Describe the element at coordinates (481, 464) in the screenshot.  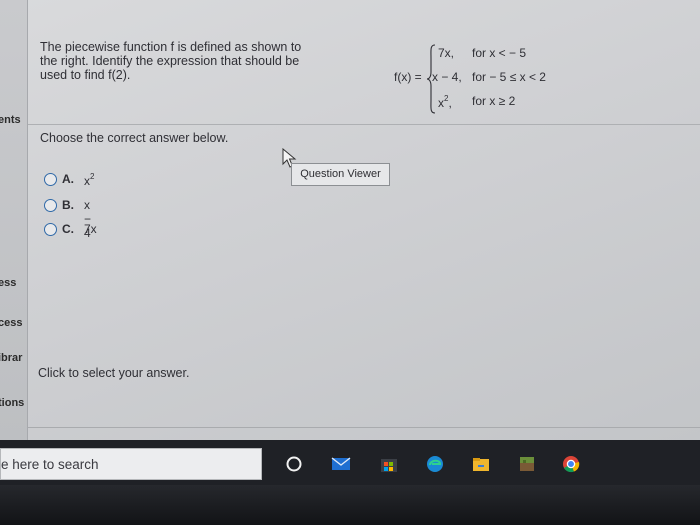
I see `file-explorer-icon` at that location.